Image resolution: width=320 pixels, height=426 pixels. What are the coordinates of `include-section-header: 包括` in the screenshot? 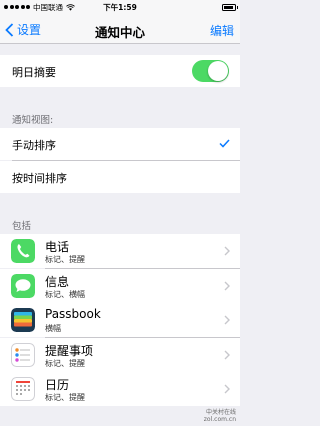 It's located at (22, 226).